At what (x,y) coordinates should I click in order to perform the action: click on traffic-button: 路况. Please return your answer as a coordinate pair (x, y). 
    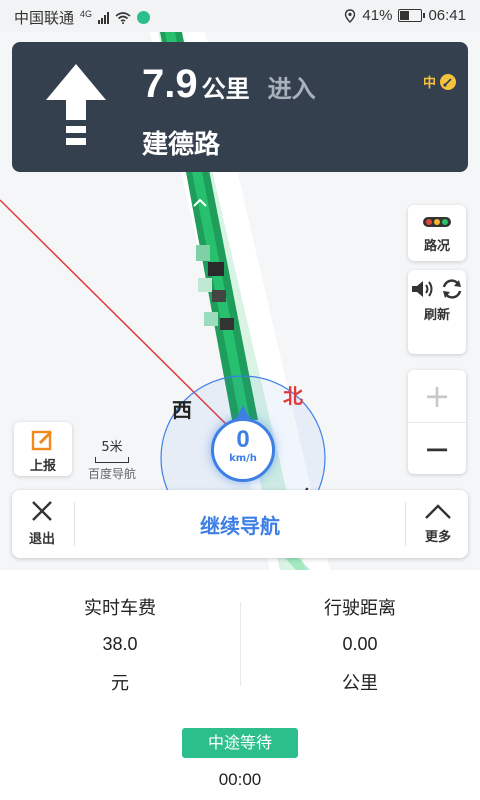
    Looking at the image, I should click on (437, 233).